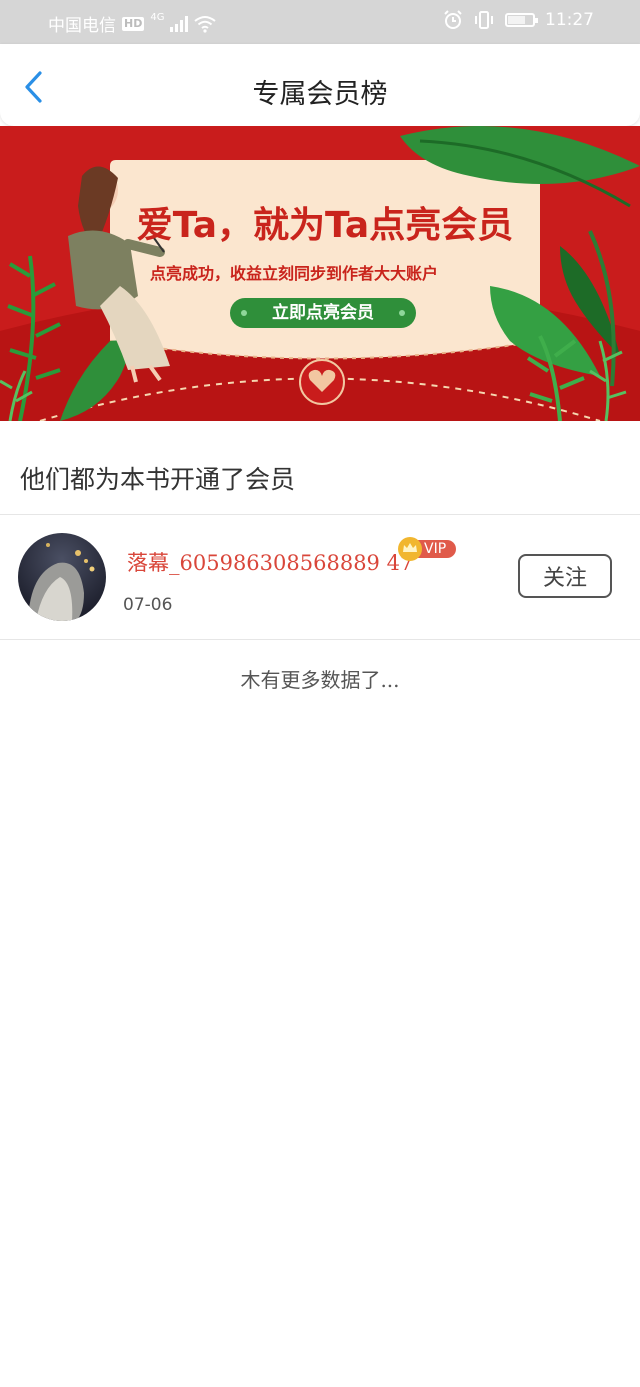  What do you see at coordinates (565, 576) in the screenshot?
I see `follow-button: 关注` at bounding box center [565, 576].